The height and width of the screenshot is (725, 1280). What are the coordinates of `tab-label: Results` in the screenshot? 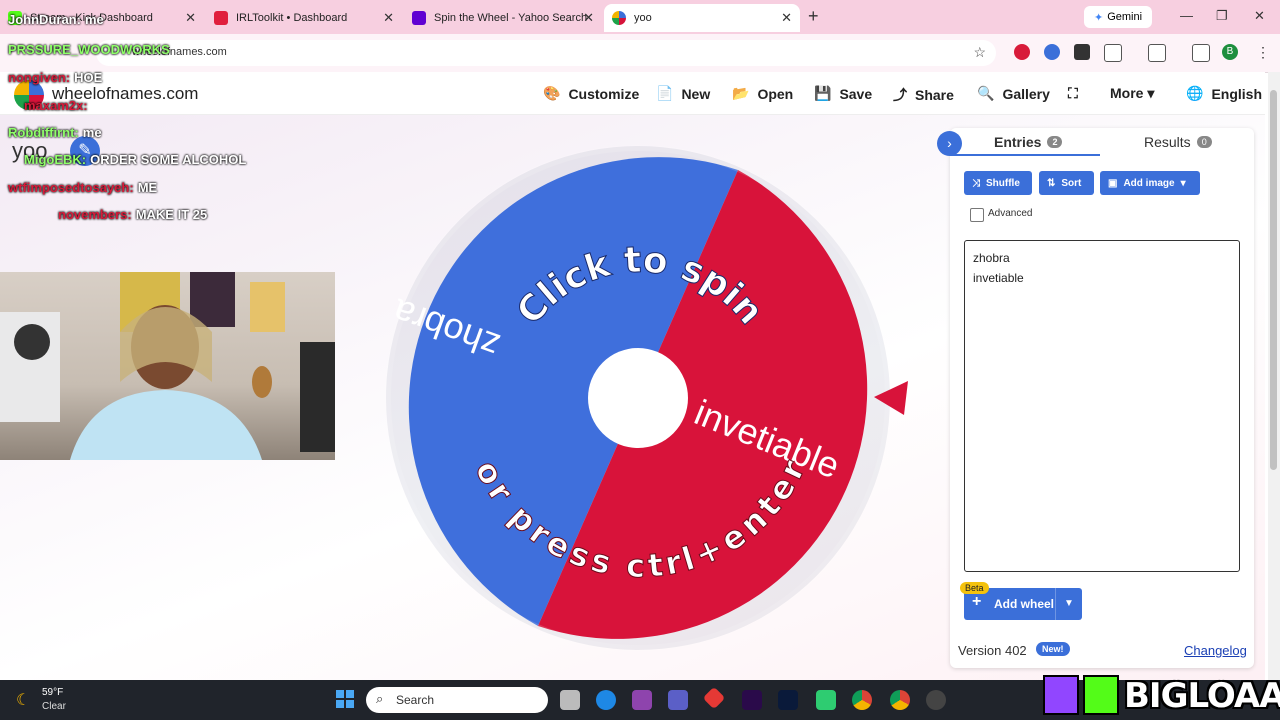 It's located at (1167, 142).